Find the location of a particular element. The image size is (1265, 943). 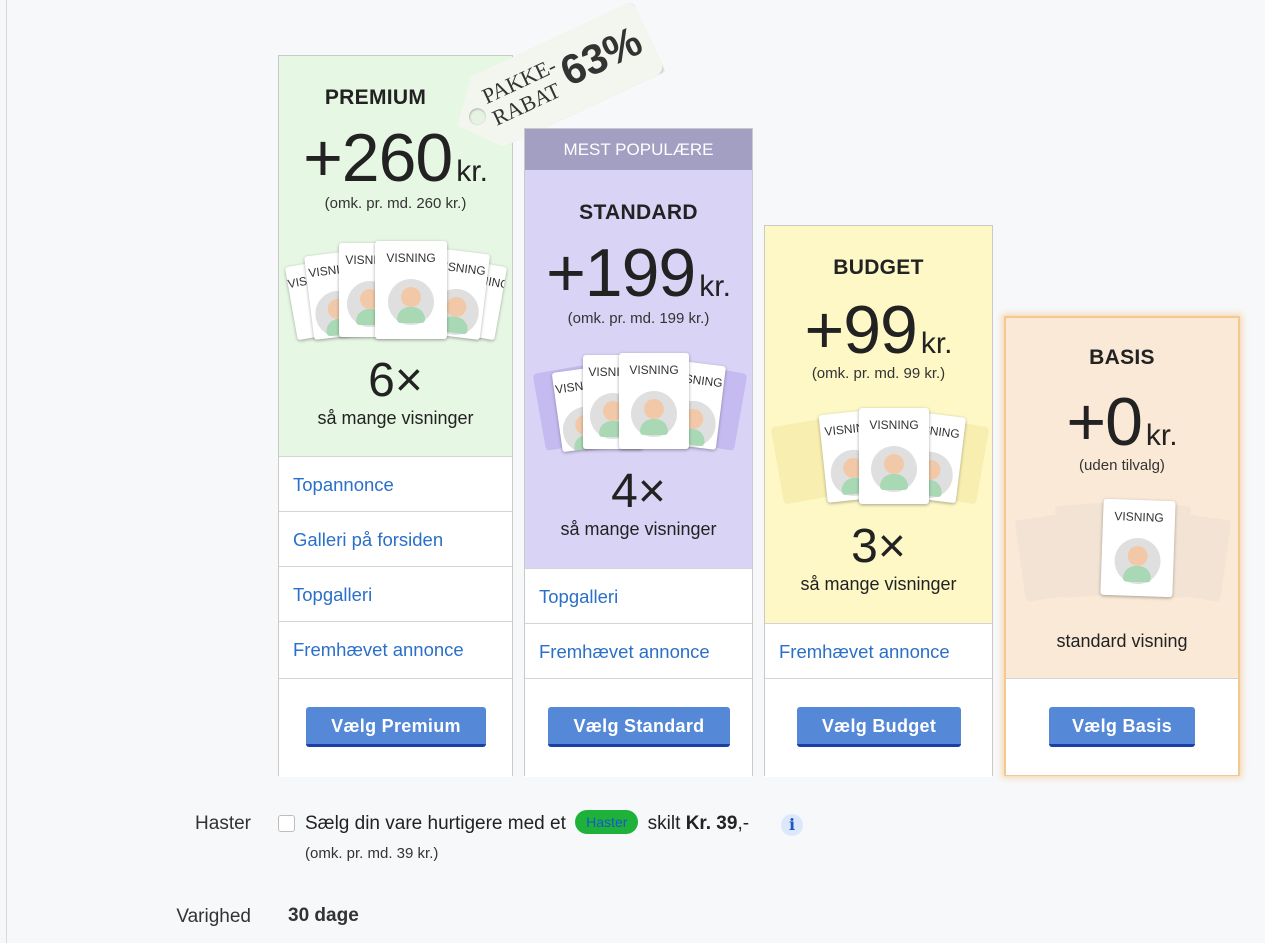

plan-name: BASIS is located at coordinates (1122, 357).